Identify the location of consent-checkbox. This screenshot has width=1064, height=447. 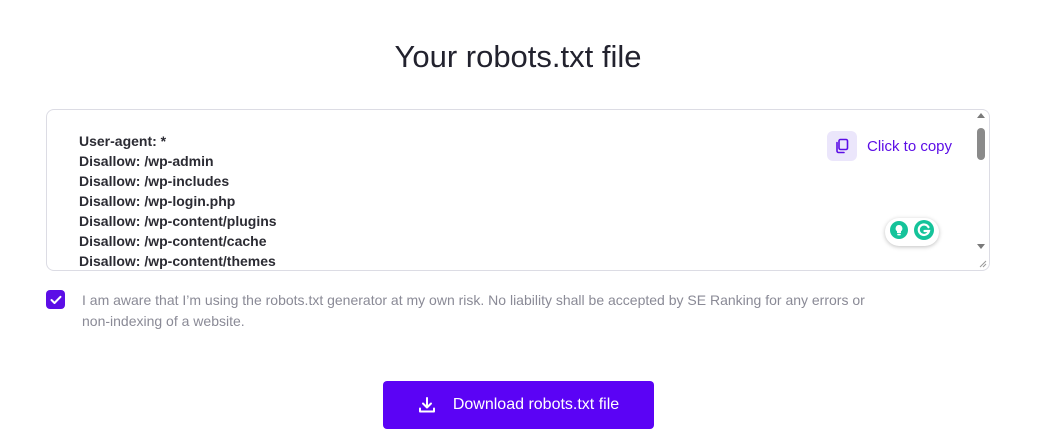
(55, 299).